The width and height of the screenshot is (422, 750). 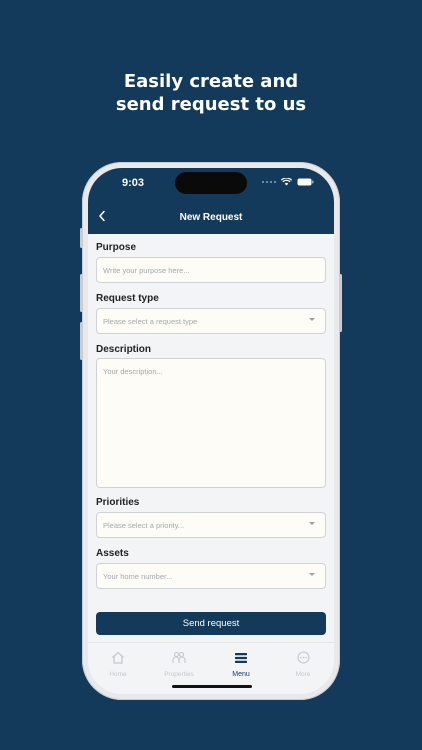 I want to click on tab-more: More, so click(x=303, y=664).